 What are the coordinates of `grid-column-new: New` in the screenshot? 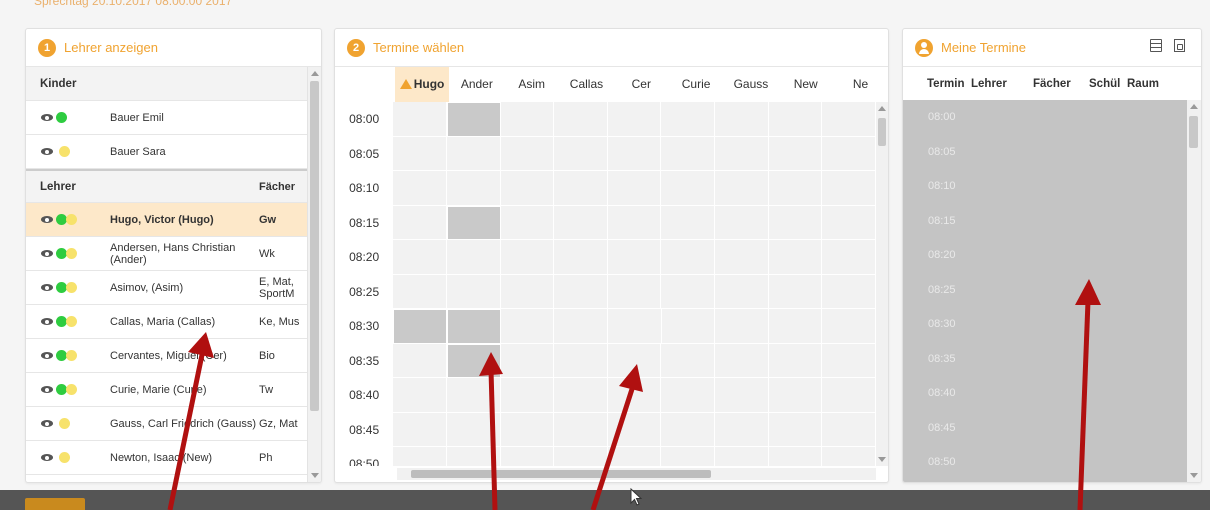 It's located at (805, 84).